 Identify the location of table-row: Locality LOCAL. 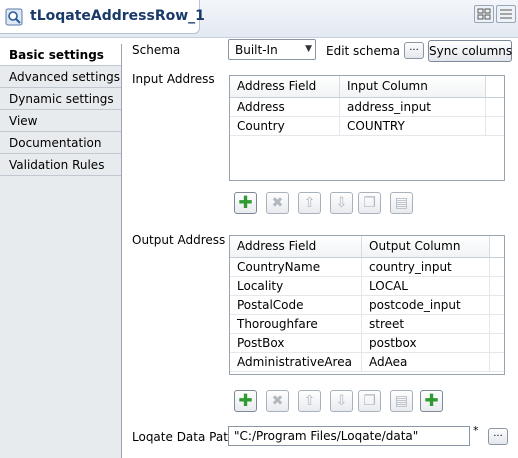
(367, 286).